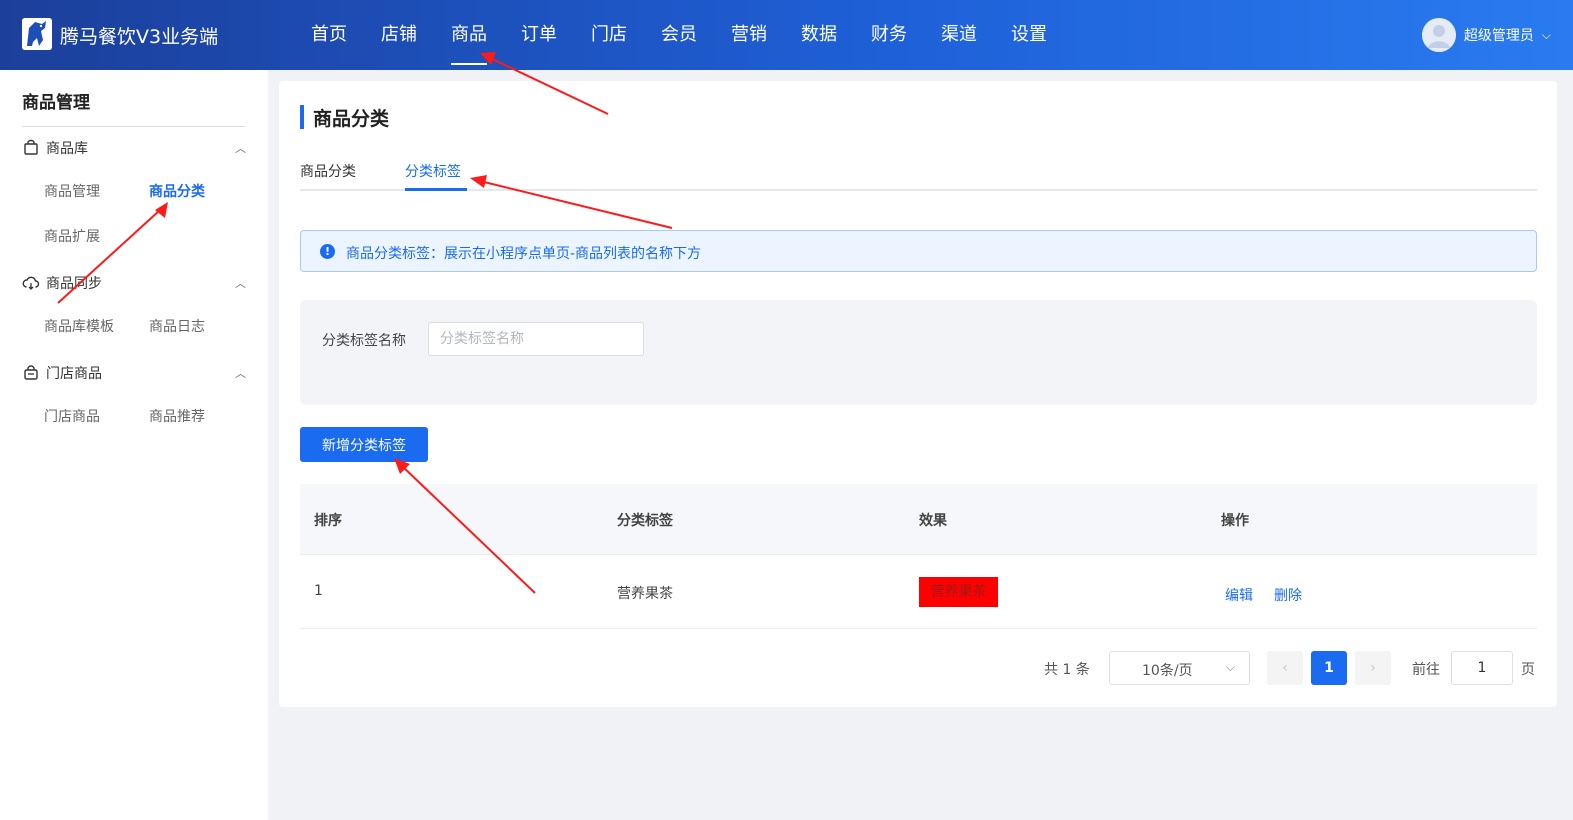 The image size is (1573, 820). What do you see at coordinates (889, 35) in the screenshot?
I see `nav-finance: 财务` at bounding box center [889, 35].